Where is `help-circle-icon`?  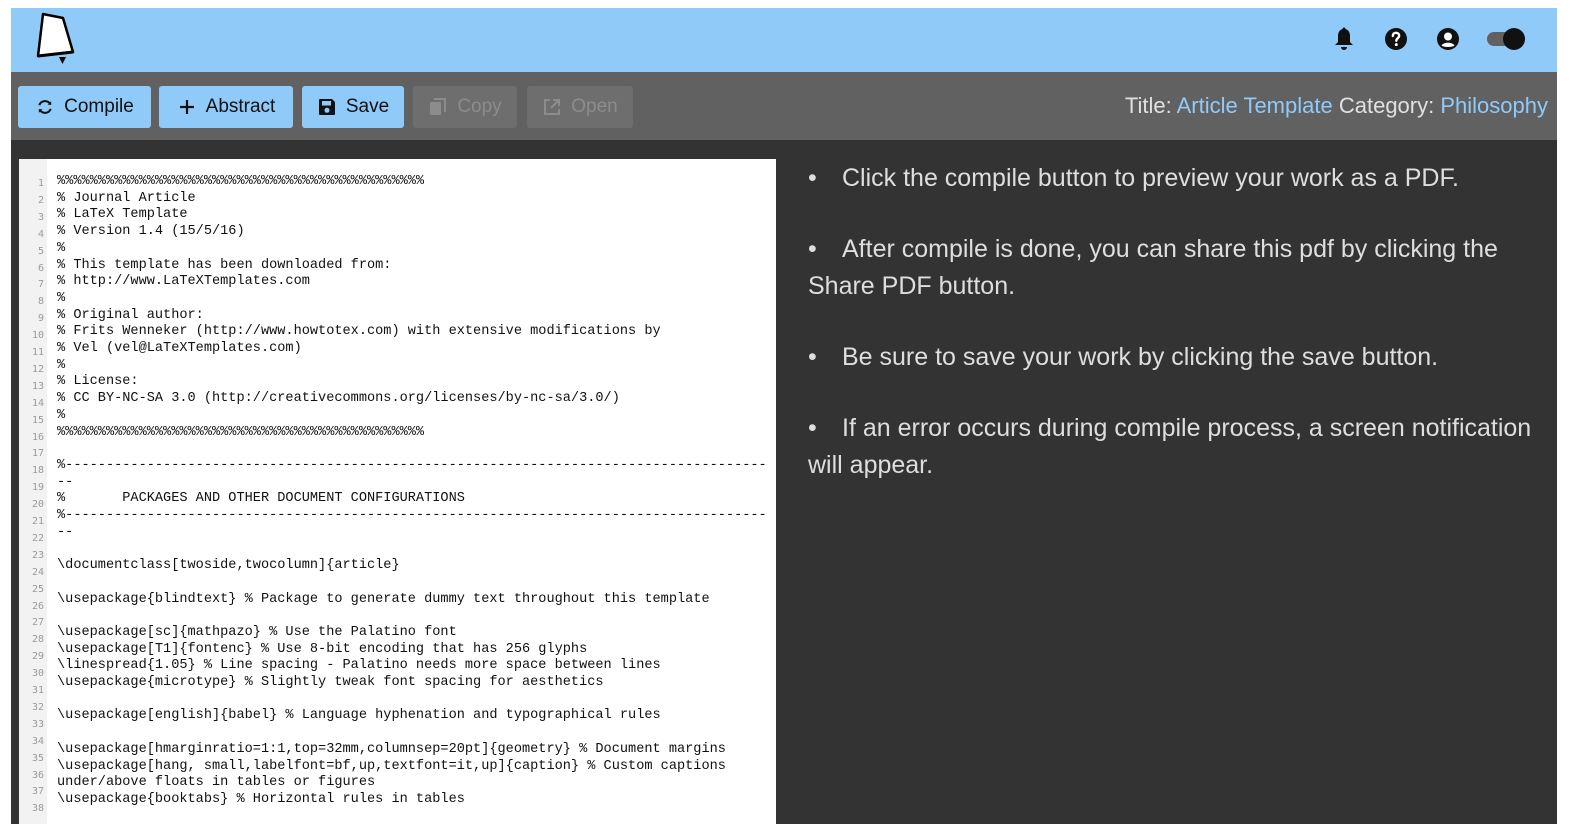
help-circle-icon is located at coordinates (1396, 39).